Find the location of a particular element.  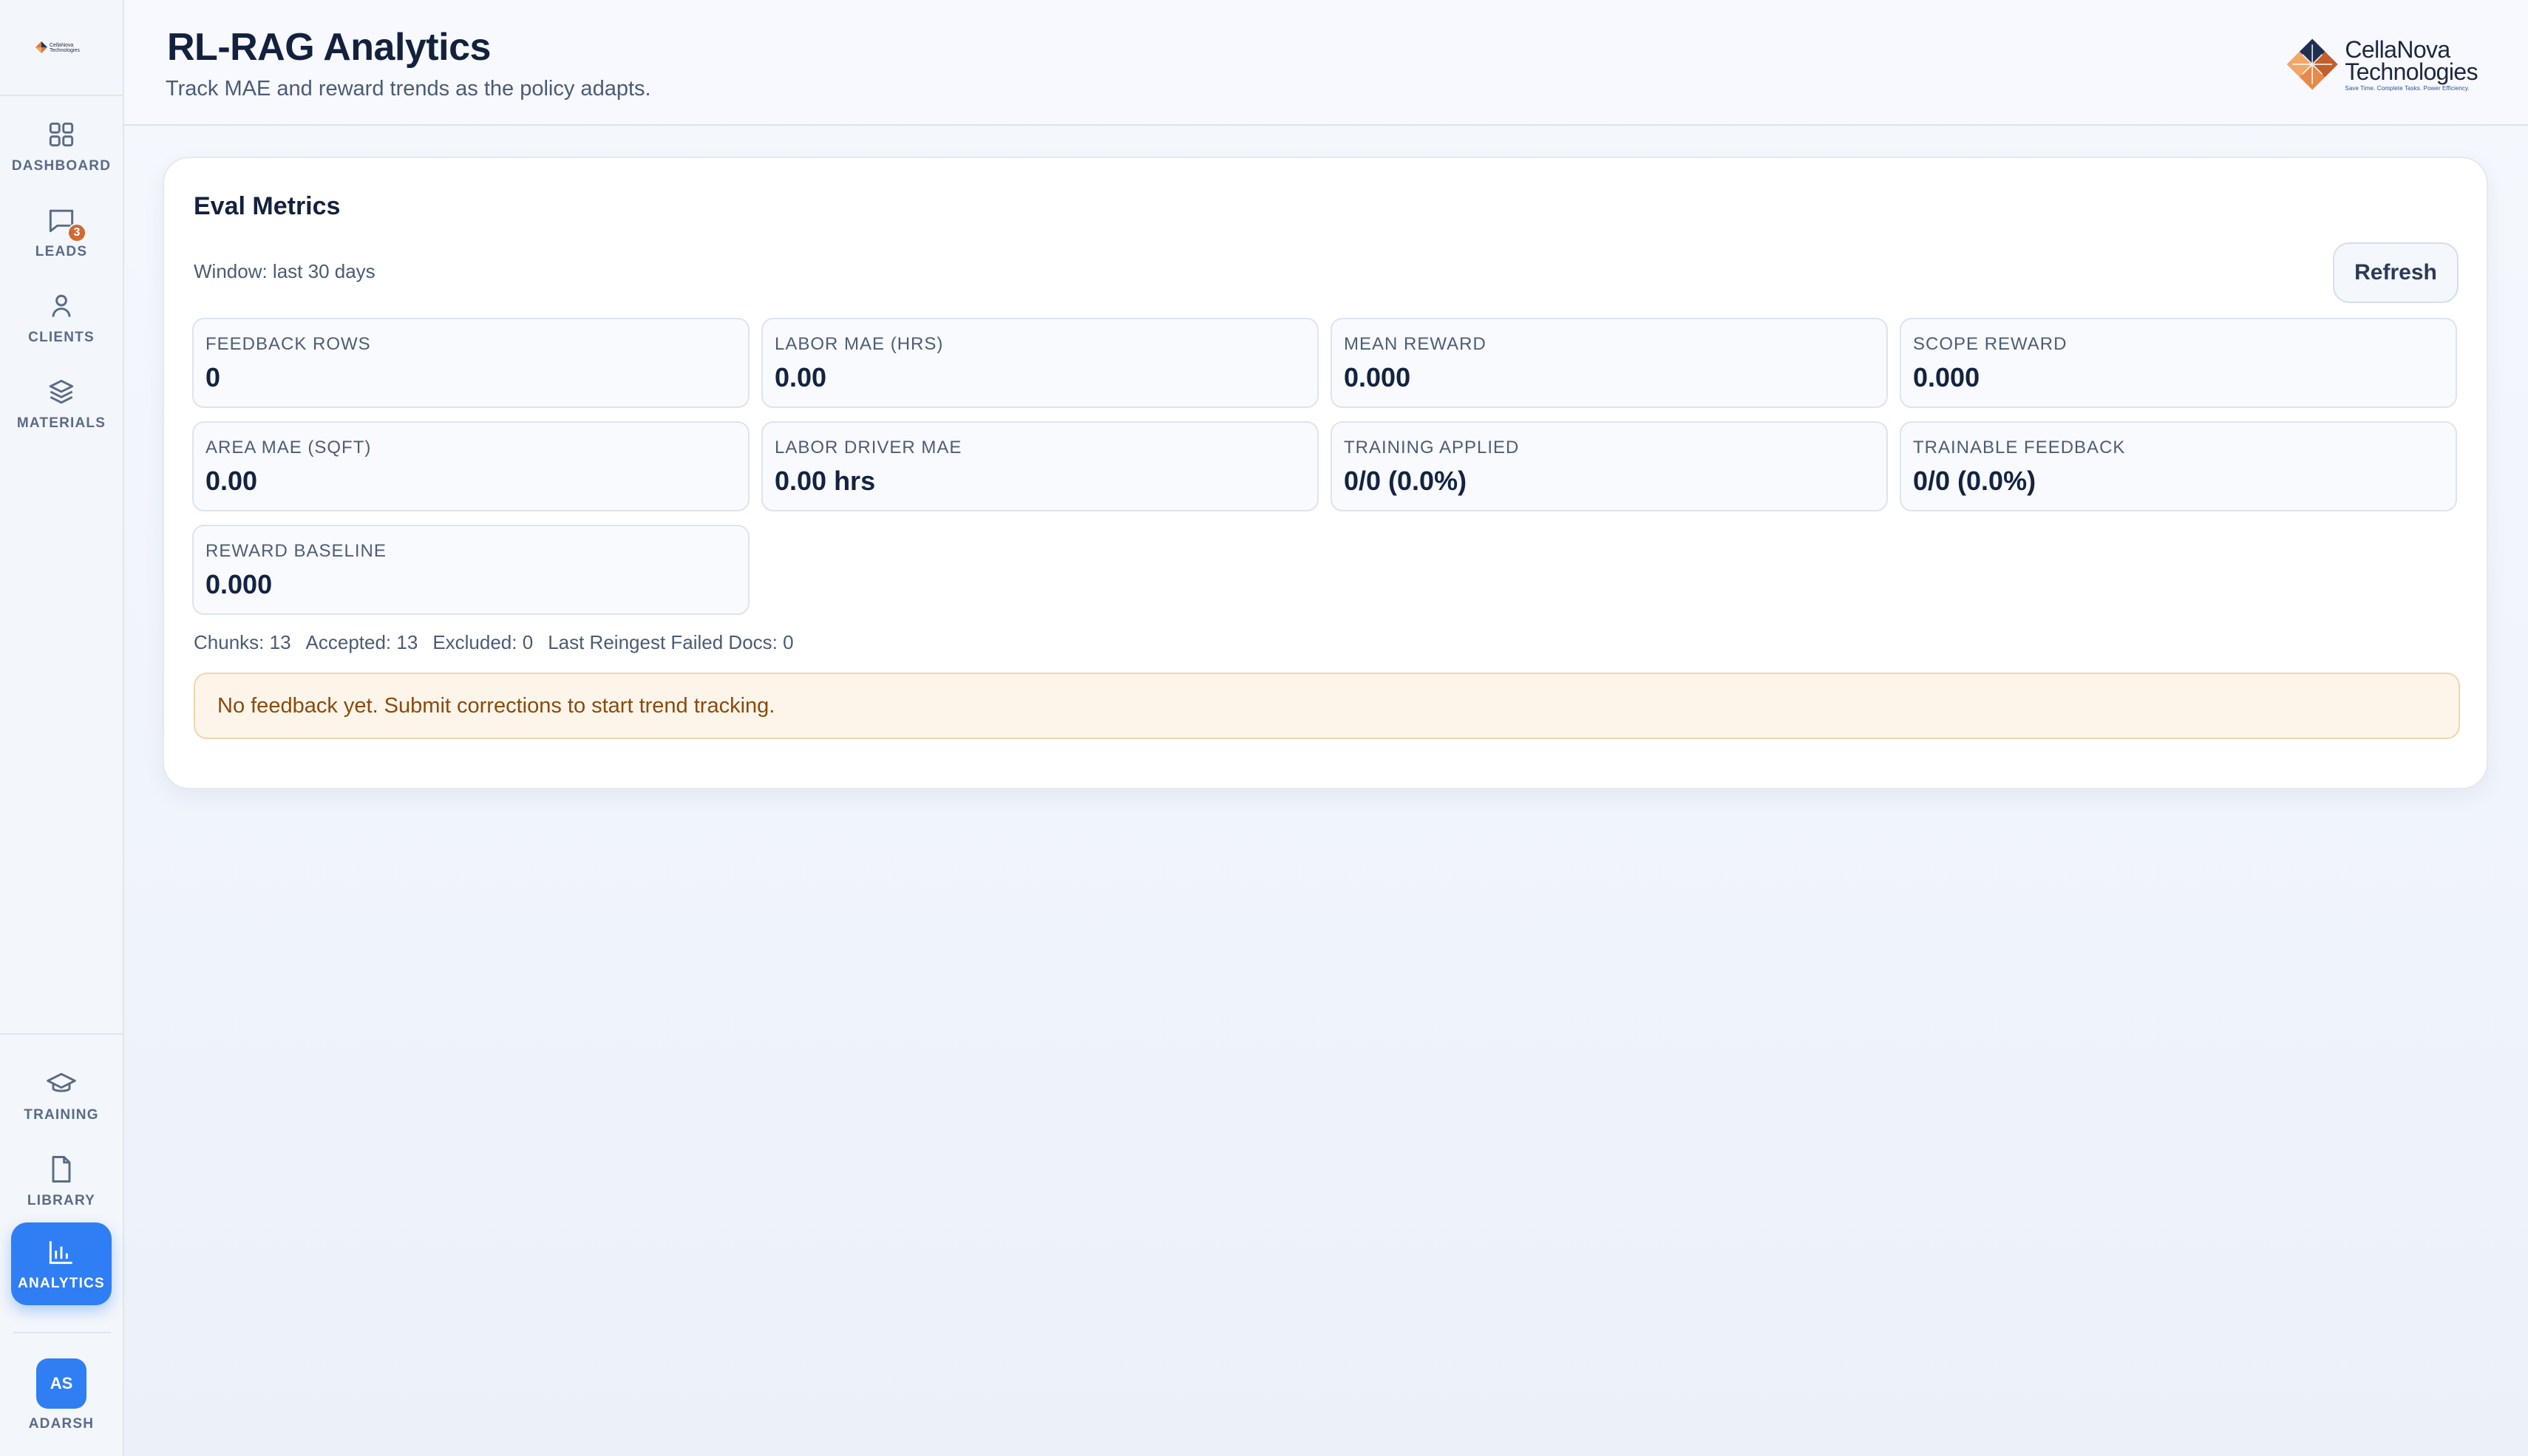

bar-chart-icon is located at coordinates (61, 1253).